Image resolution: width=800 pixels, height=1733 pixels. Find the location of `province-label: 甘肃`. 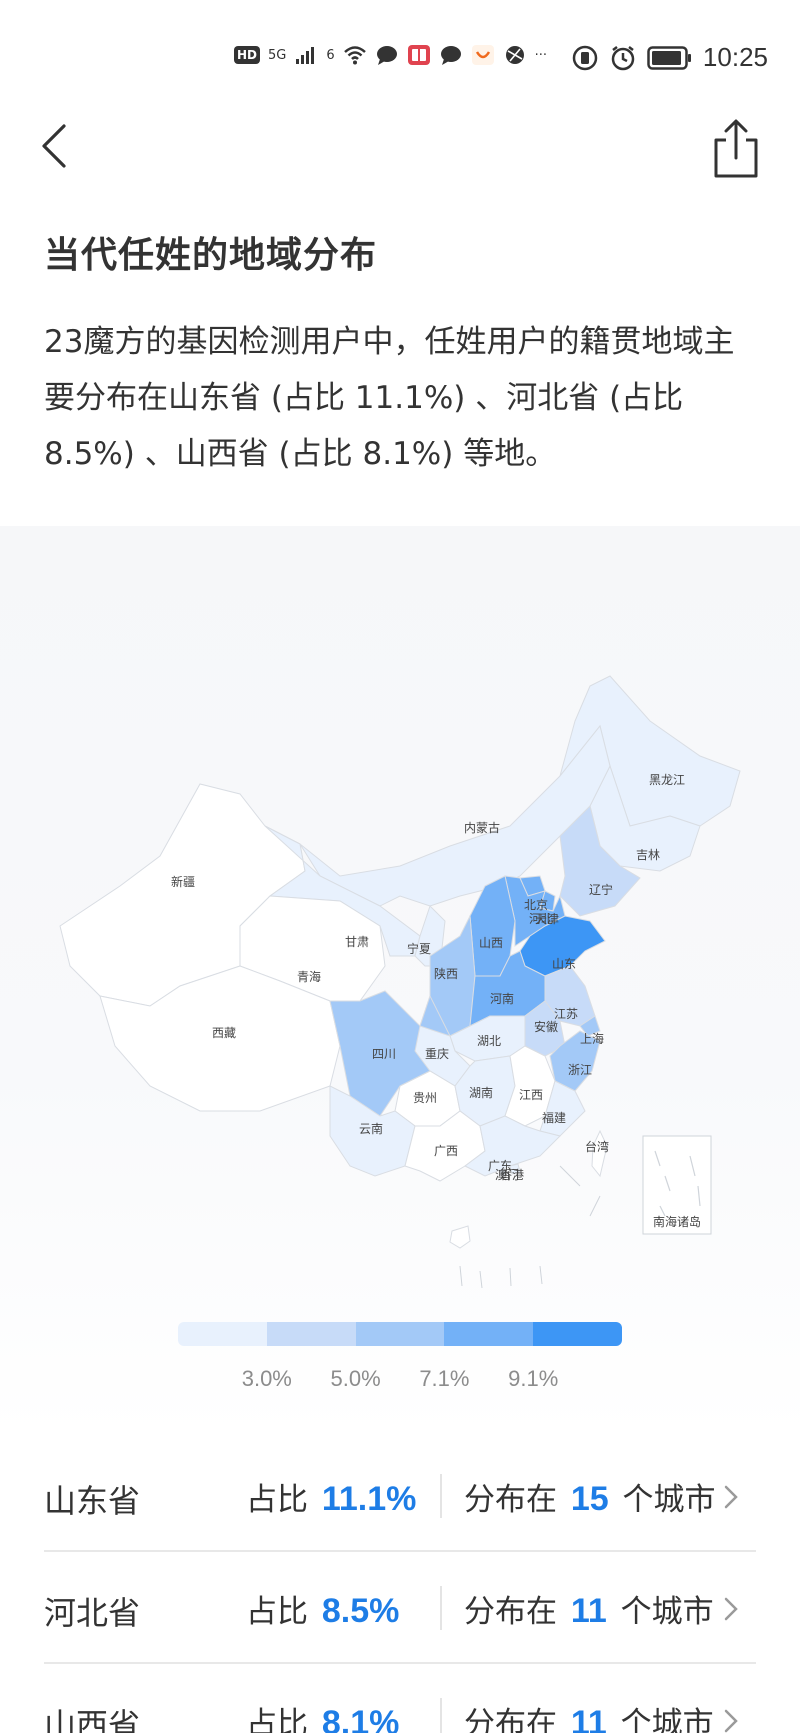

province-label: 甘肃 is located at coordinates (357, 942).